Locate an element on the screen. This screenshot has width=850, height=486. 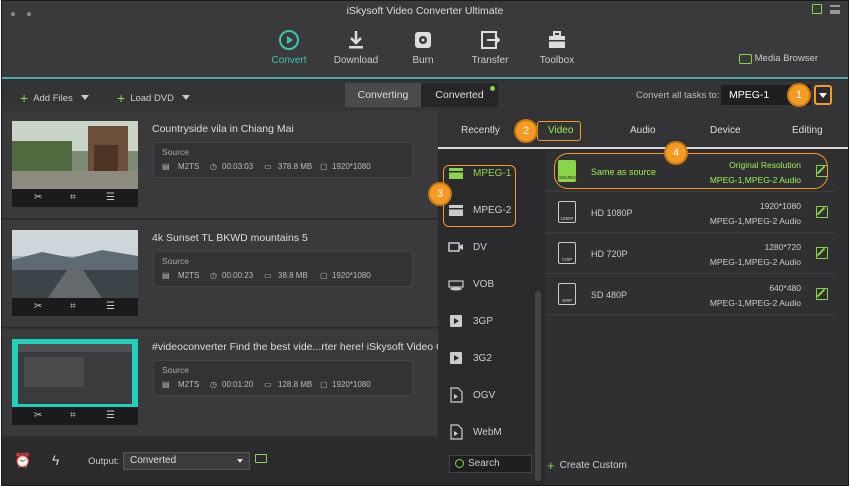
output-folder-select: Converted is located at coordinates (186, 461).